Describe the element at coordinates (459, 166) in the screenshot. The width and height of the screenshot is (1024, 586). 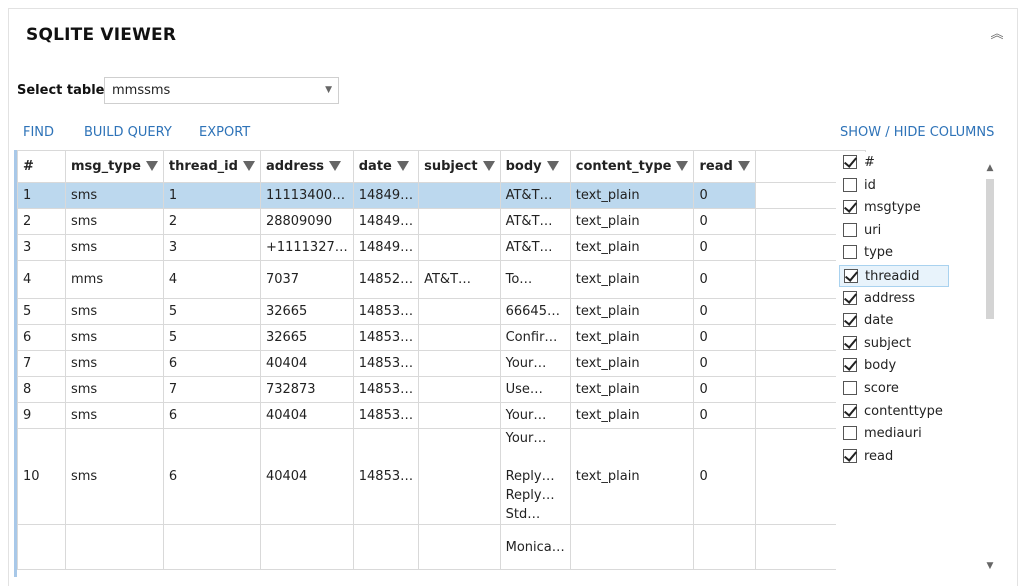
I see `column-header-subject: subject` at that location.